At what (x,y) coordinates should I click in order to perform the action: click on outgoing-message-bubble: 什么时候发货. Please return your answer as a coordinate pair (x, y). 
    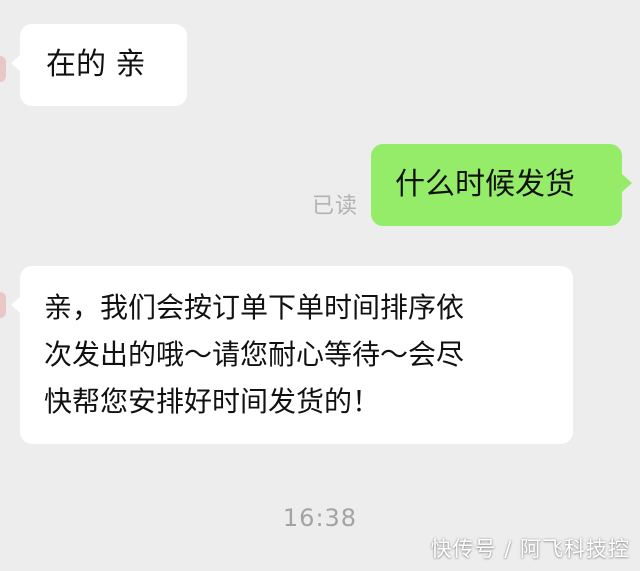
    Looking at the image, I should click on (501, 185).